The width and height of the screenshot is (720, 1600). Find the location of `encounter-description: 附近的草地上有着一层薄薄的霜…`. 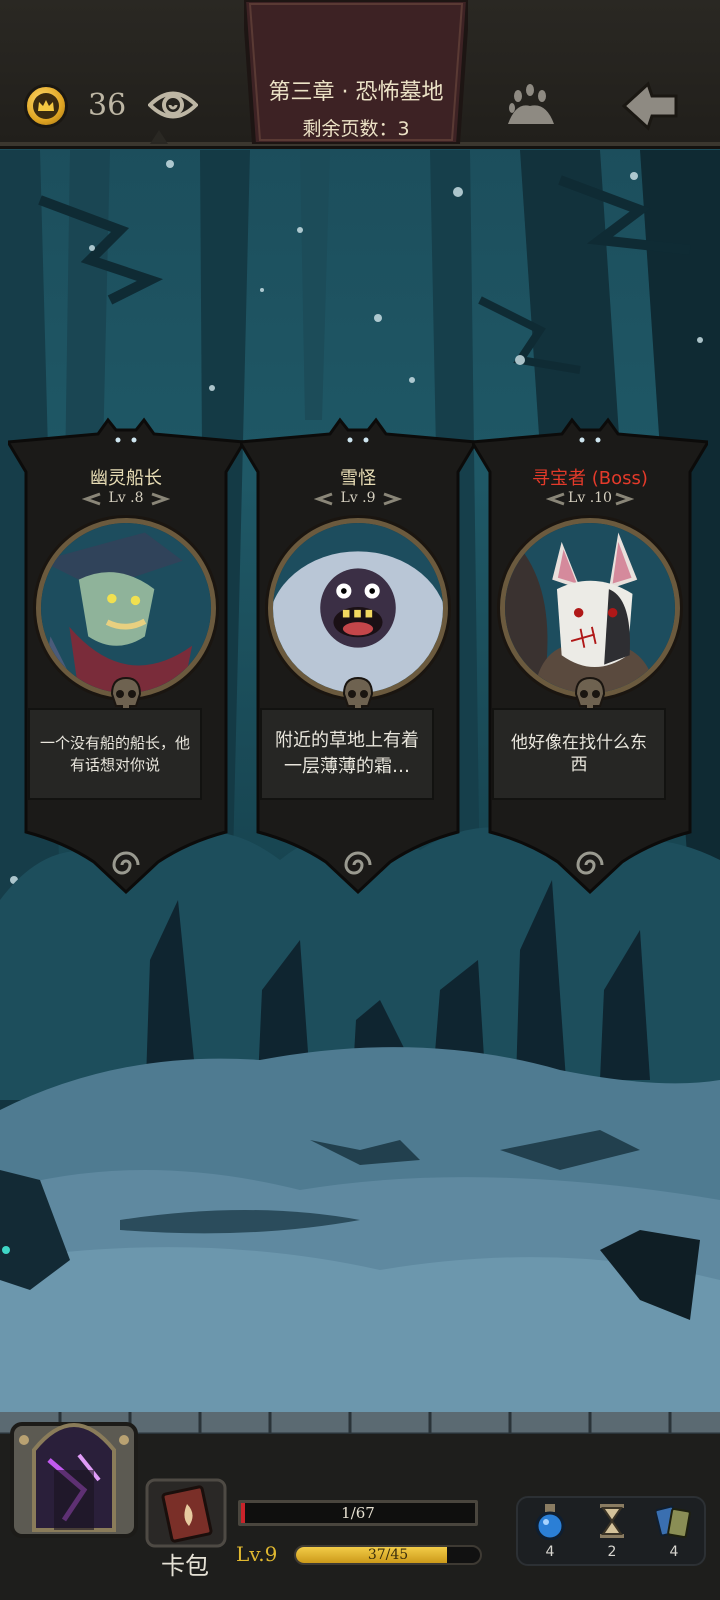

encounter-description: 附近的草地上有着一层薄薄的霜… is located at coordinates (347, 754).